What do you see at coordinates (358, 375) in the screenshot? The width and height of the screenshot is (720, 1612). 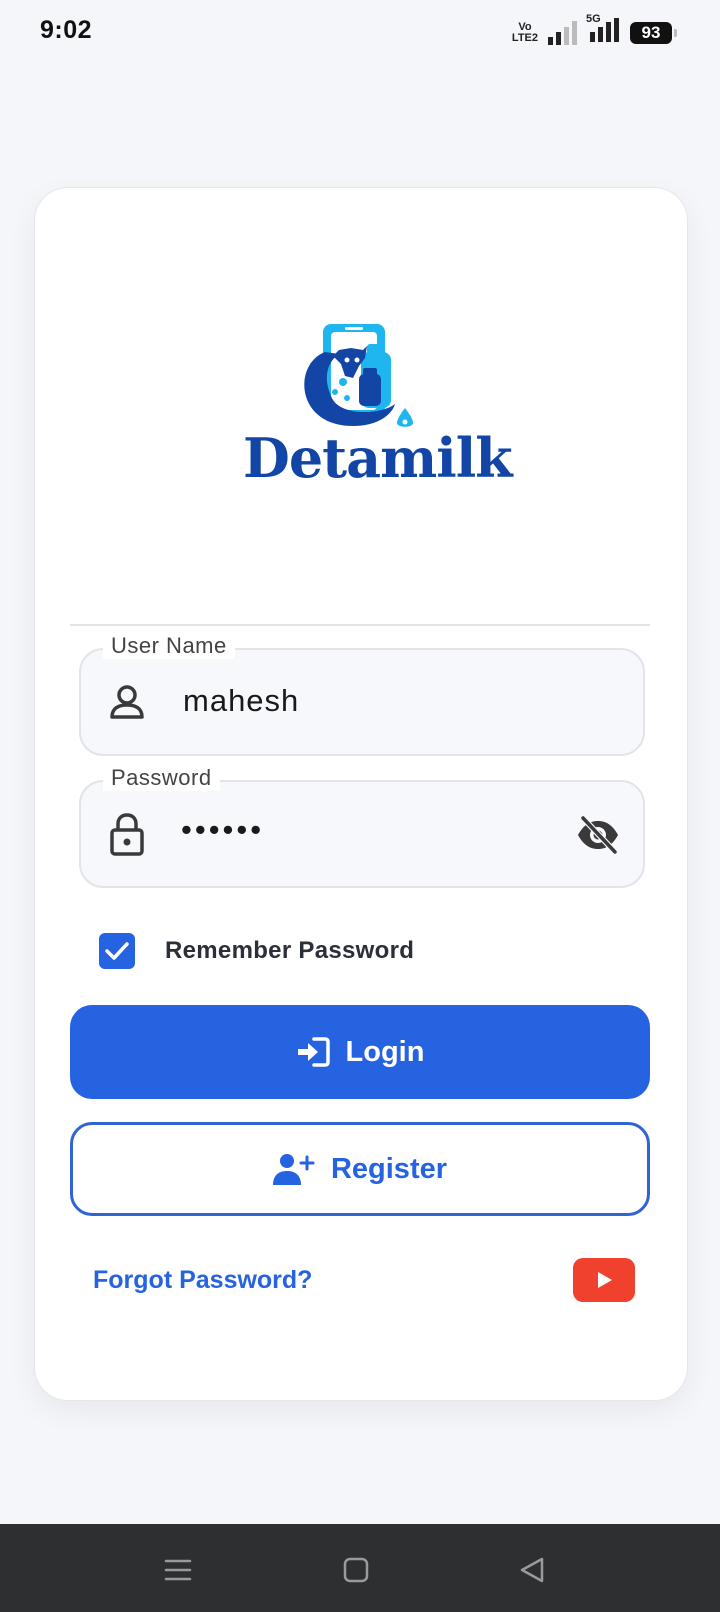 I see `logo-emblem-icon` at bounding box center [358, 375].